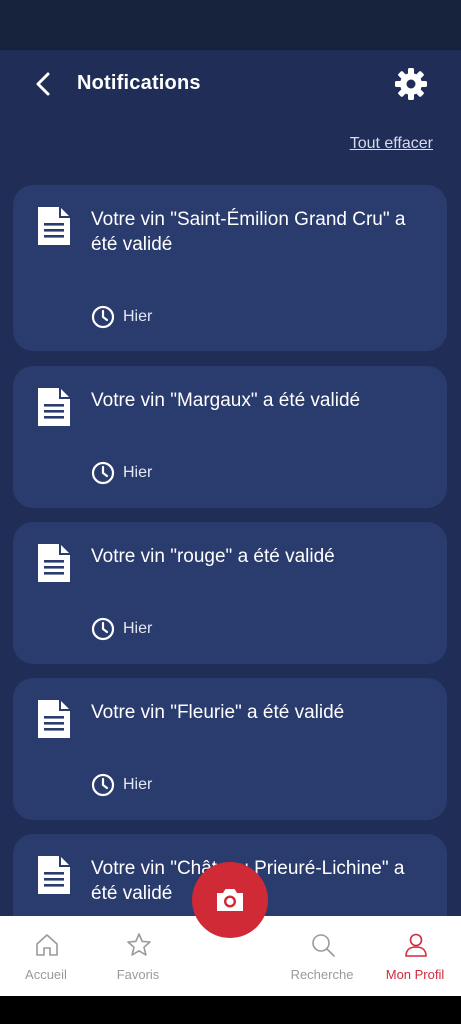 The width and height of the screenshot is (461, 1024). Describe the element at coordinates (46, 974) in the screenshot. I see `nav-label: Accueil` at that location.